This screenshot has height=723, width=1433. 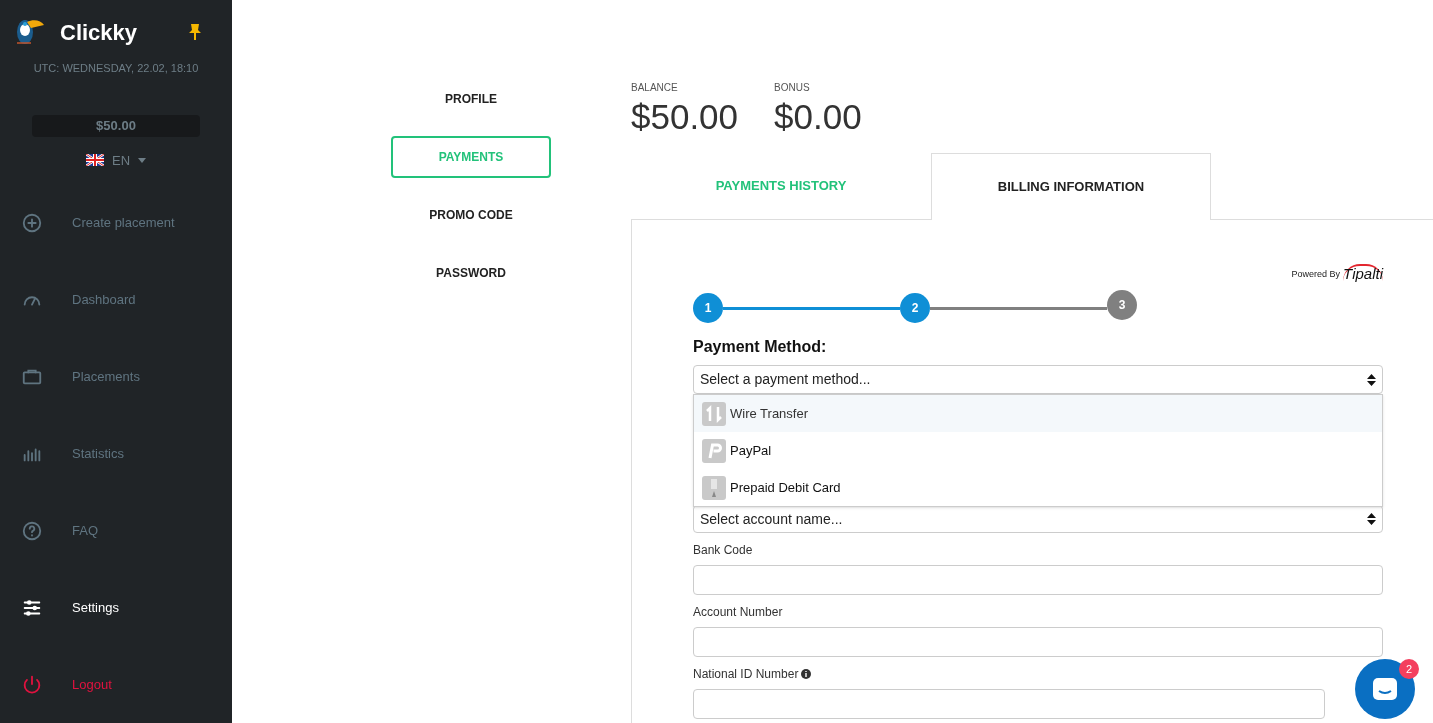 What do you see at coordinates (1316, 274) in the screenshot?
I see `powered-by-text: Powered By` at bounding box center [1316, 274].